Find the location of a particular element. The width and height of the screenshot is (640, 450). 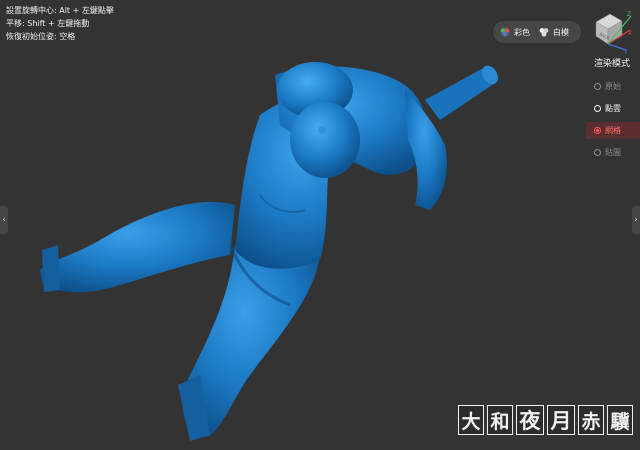

chevron-right-icon: › is located at coordinates (636, 220).